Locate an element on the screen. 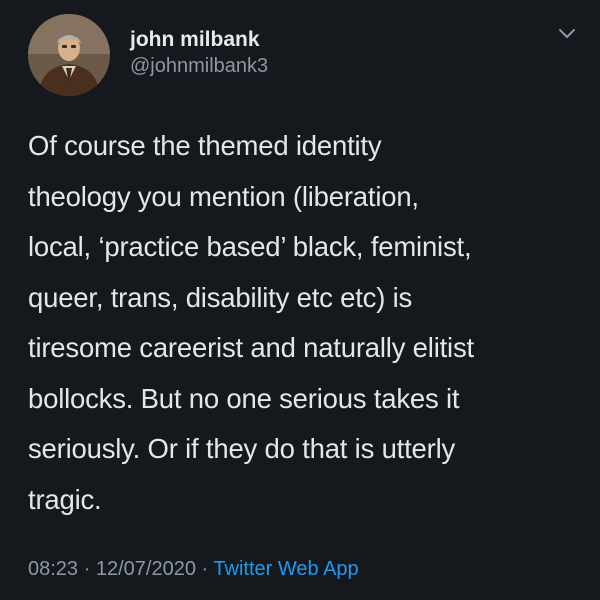 The width and height of the screenshot is (600, 600). tweet-meta: 08:23 · 12/07/2020 · Twitter Web App is located at coordinates (193, 569).